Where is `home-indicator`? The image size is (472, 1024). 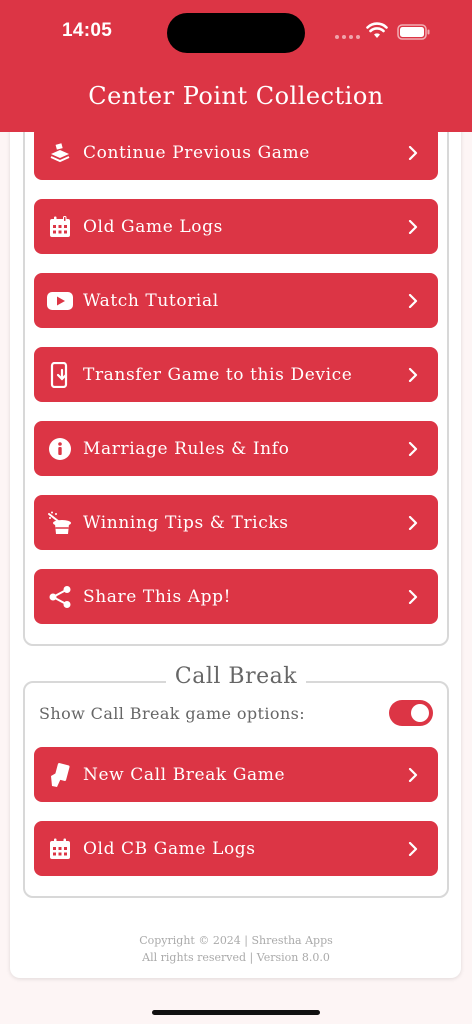
home-indicator is located at coordinates (236, 1012).